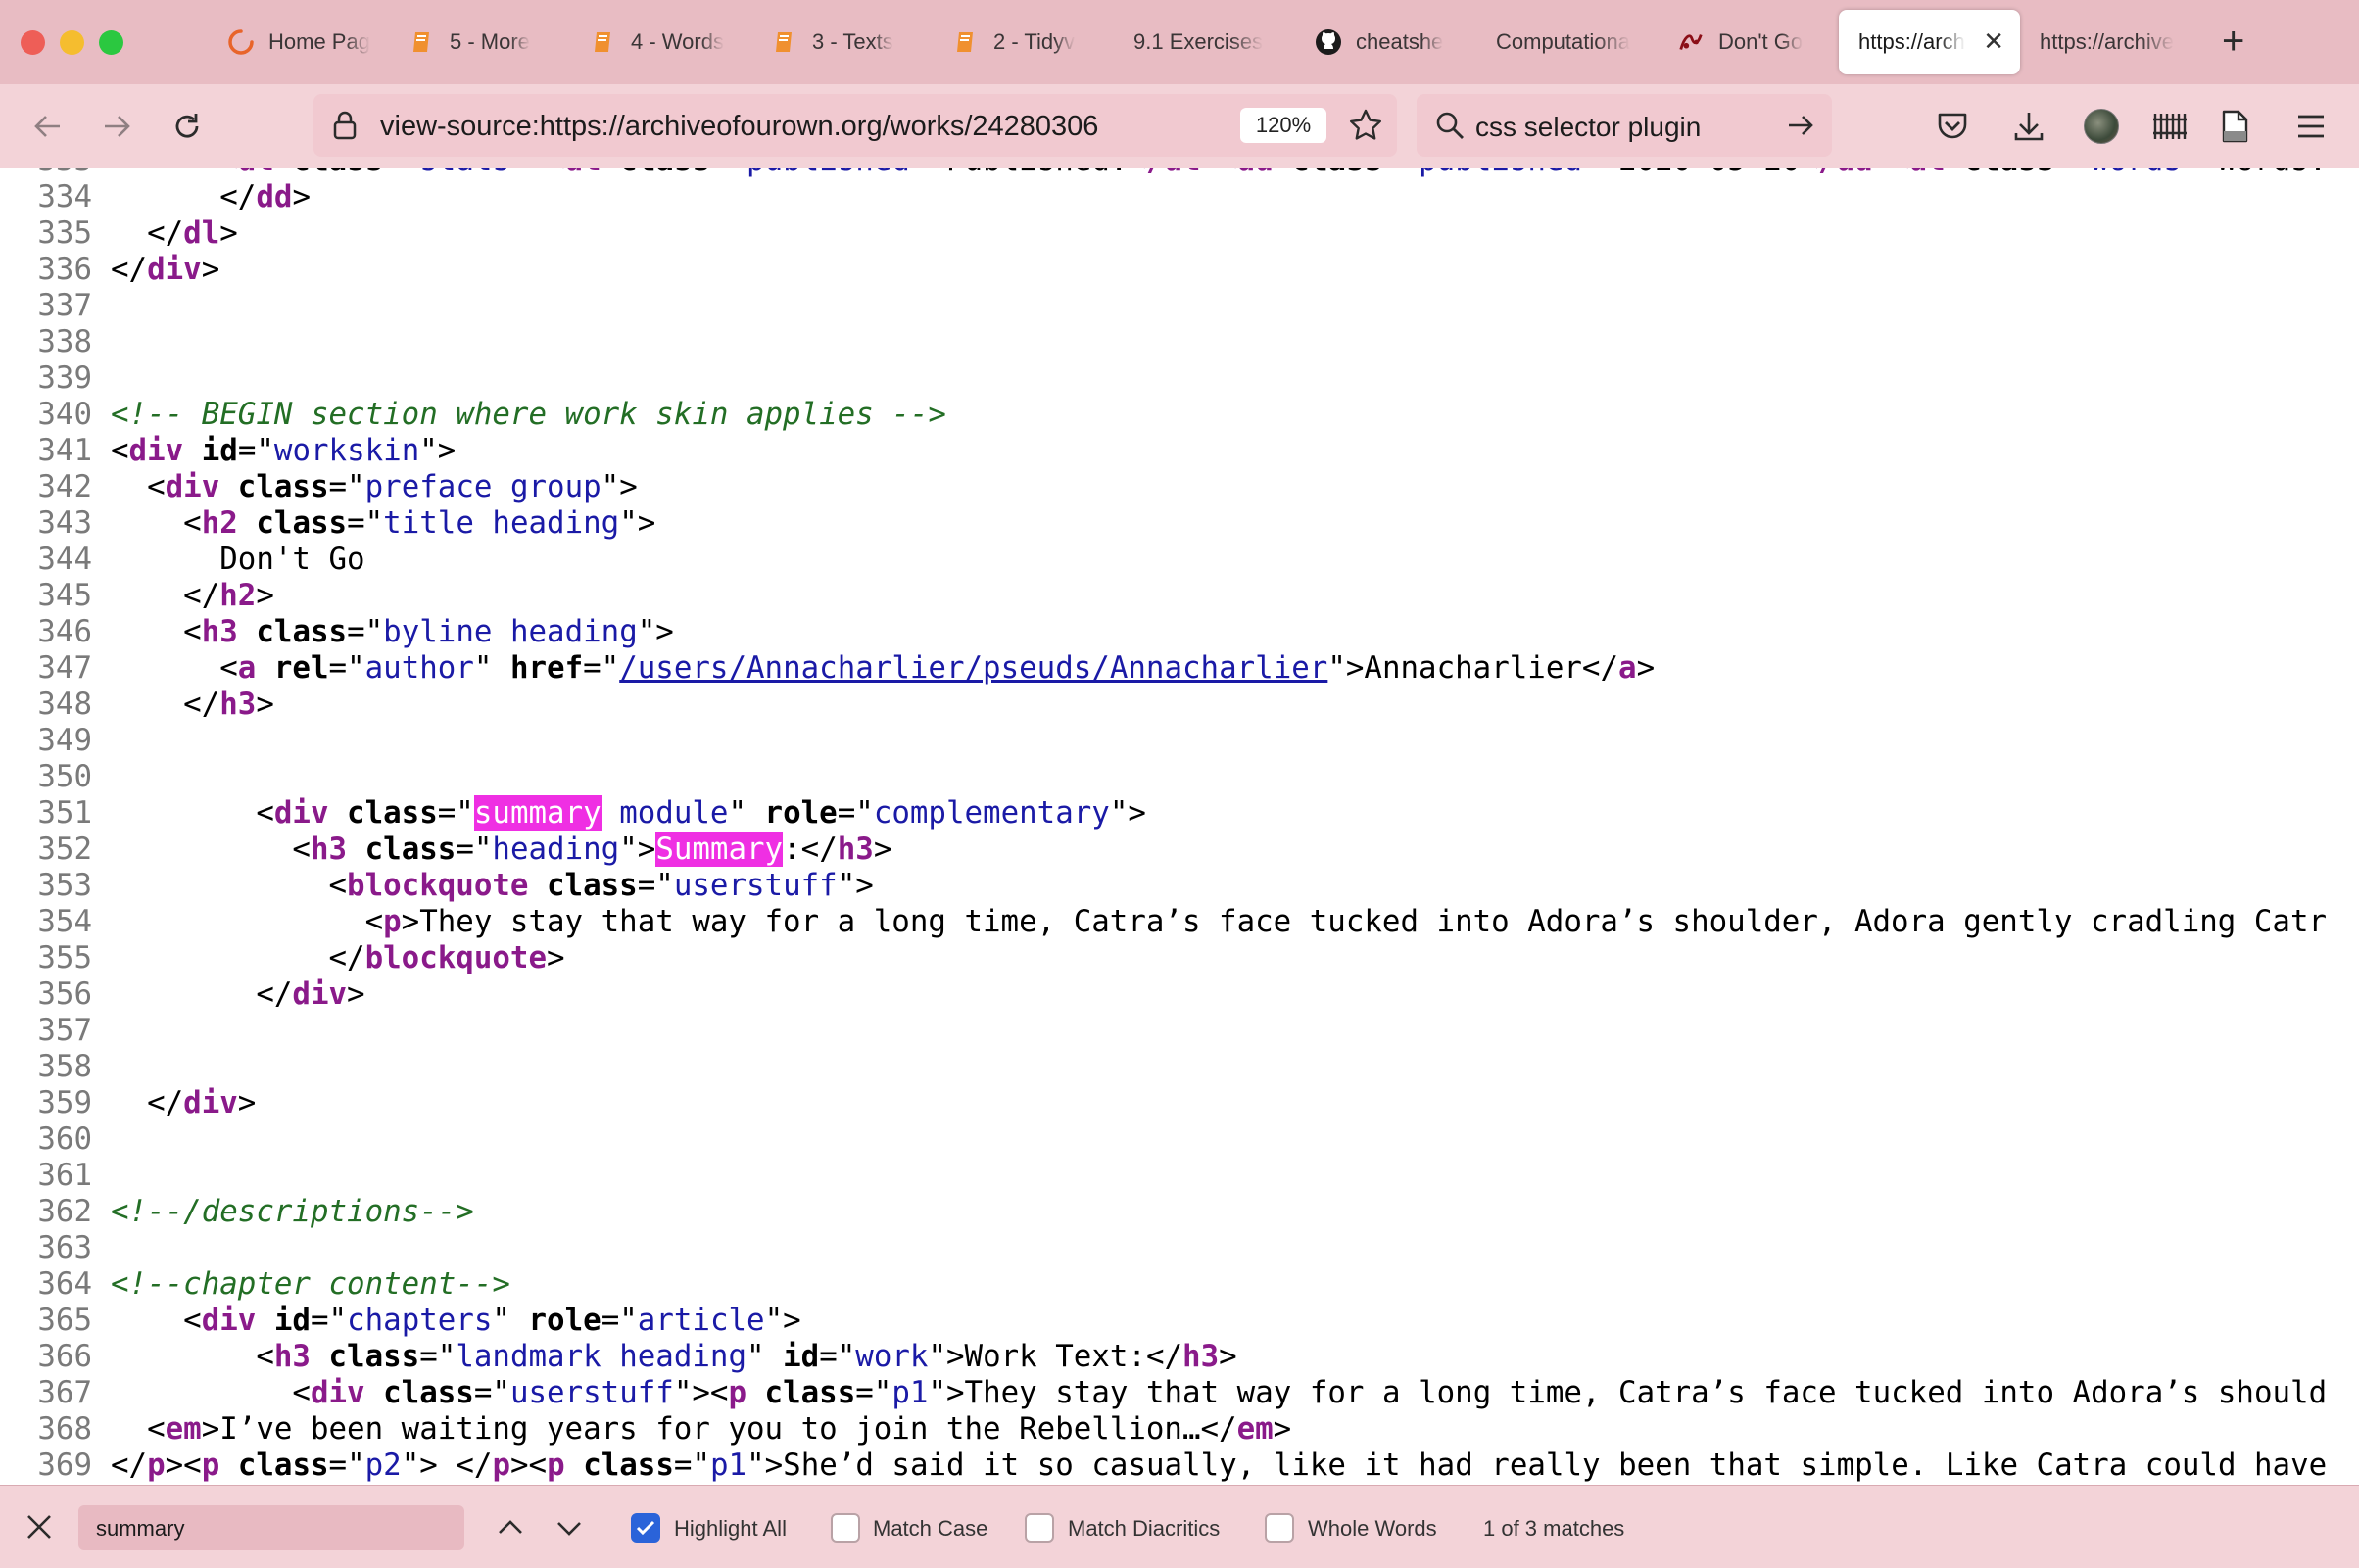  I want to click on arrow-right-icon, so click(117, 126).